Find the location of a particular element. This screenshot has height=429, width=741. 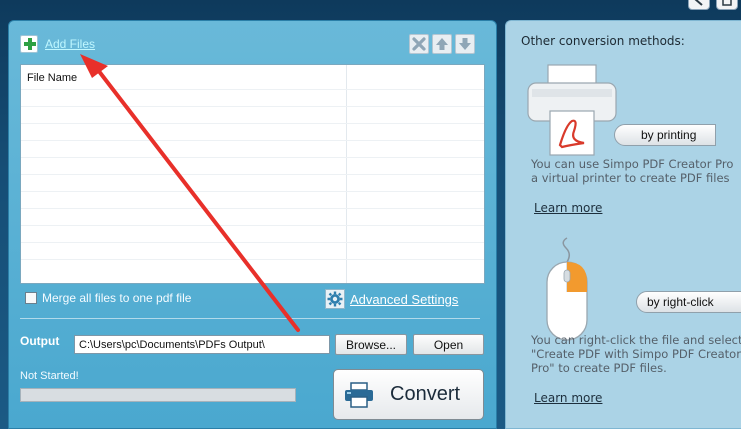

remove-file-button is located at coordinates (419, 44).